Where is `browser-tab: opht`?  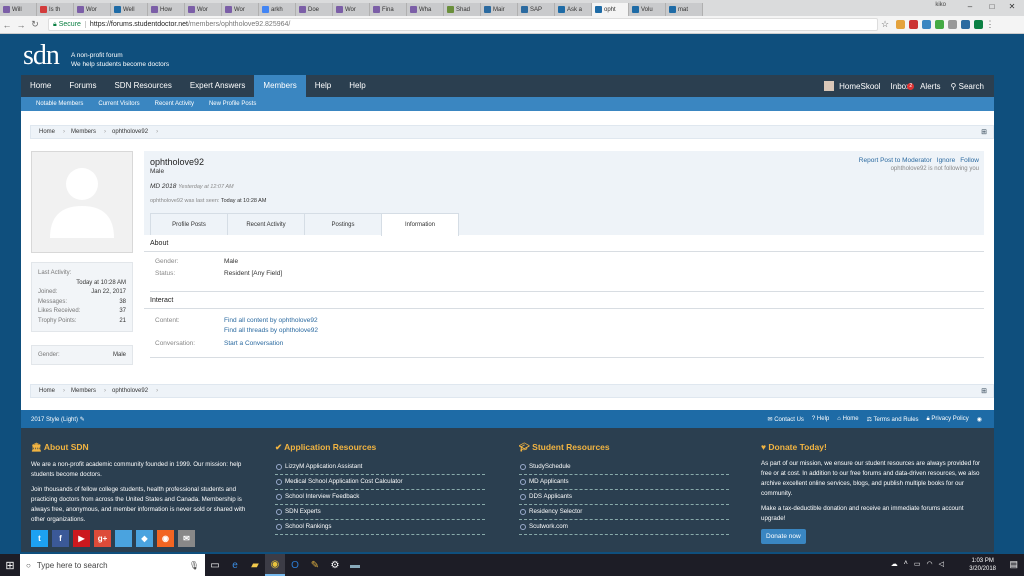
browser-tab: opht is located at coordinates (610, 9).